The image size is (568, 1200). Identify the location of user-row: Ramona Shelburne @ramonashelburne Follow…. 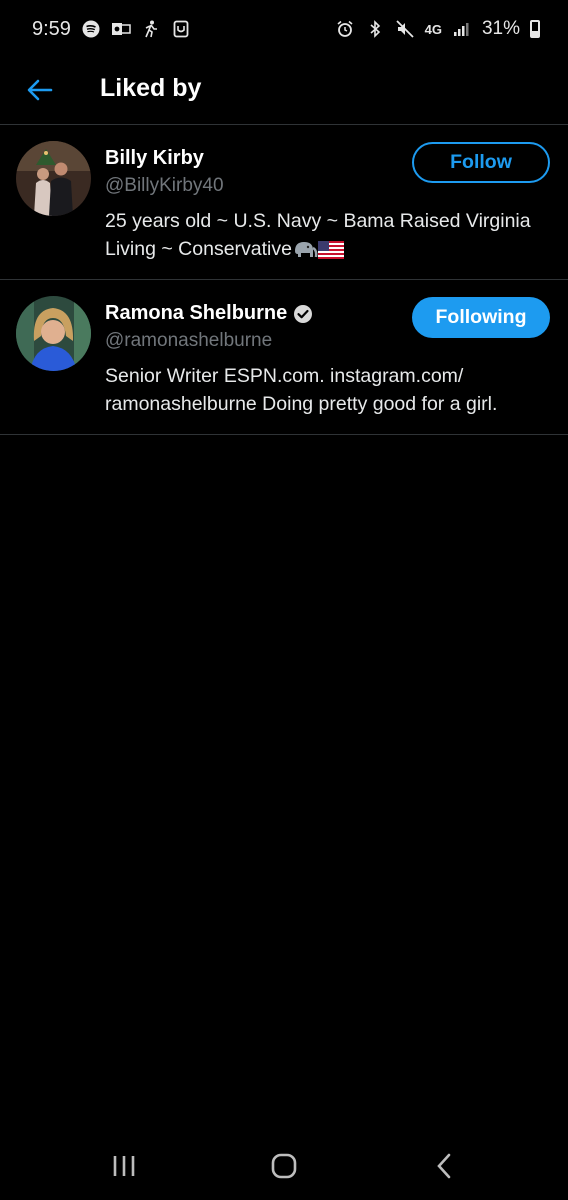
(284, 357).